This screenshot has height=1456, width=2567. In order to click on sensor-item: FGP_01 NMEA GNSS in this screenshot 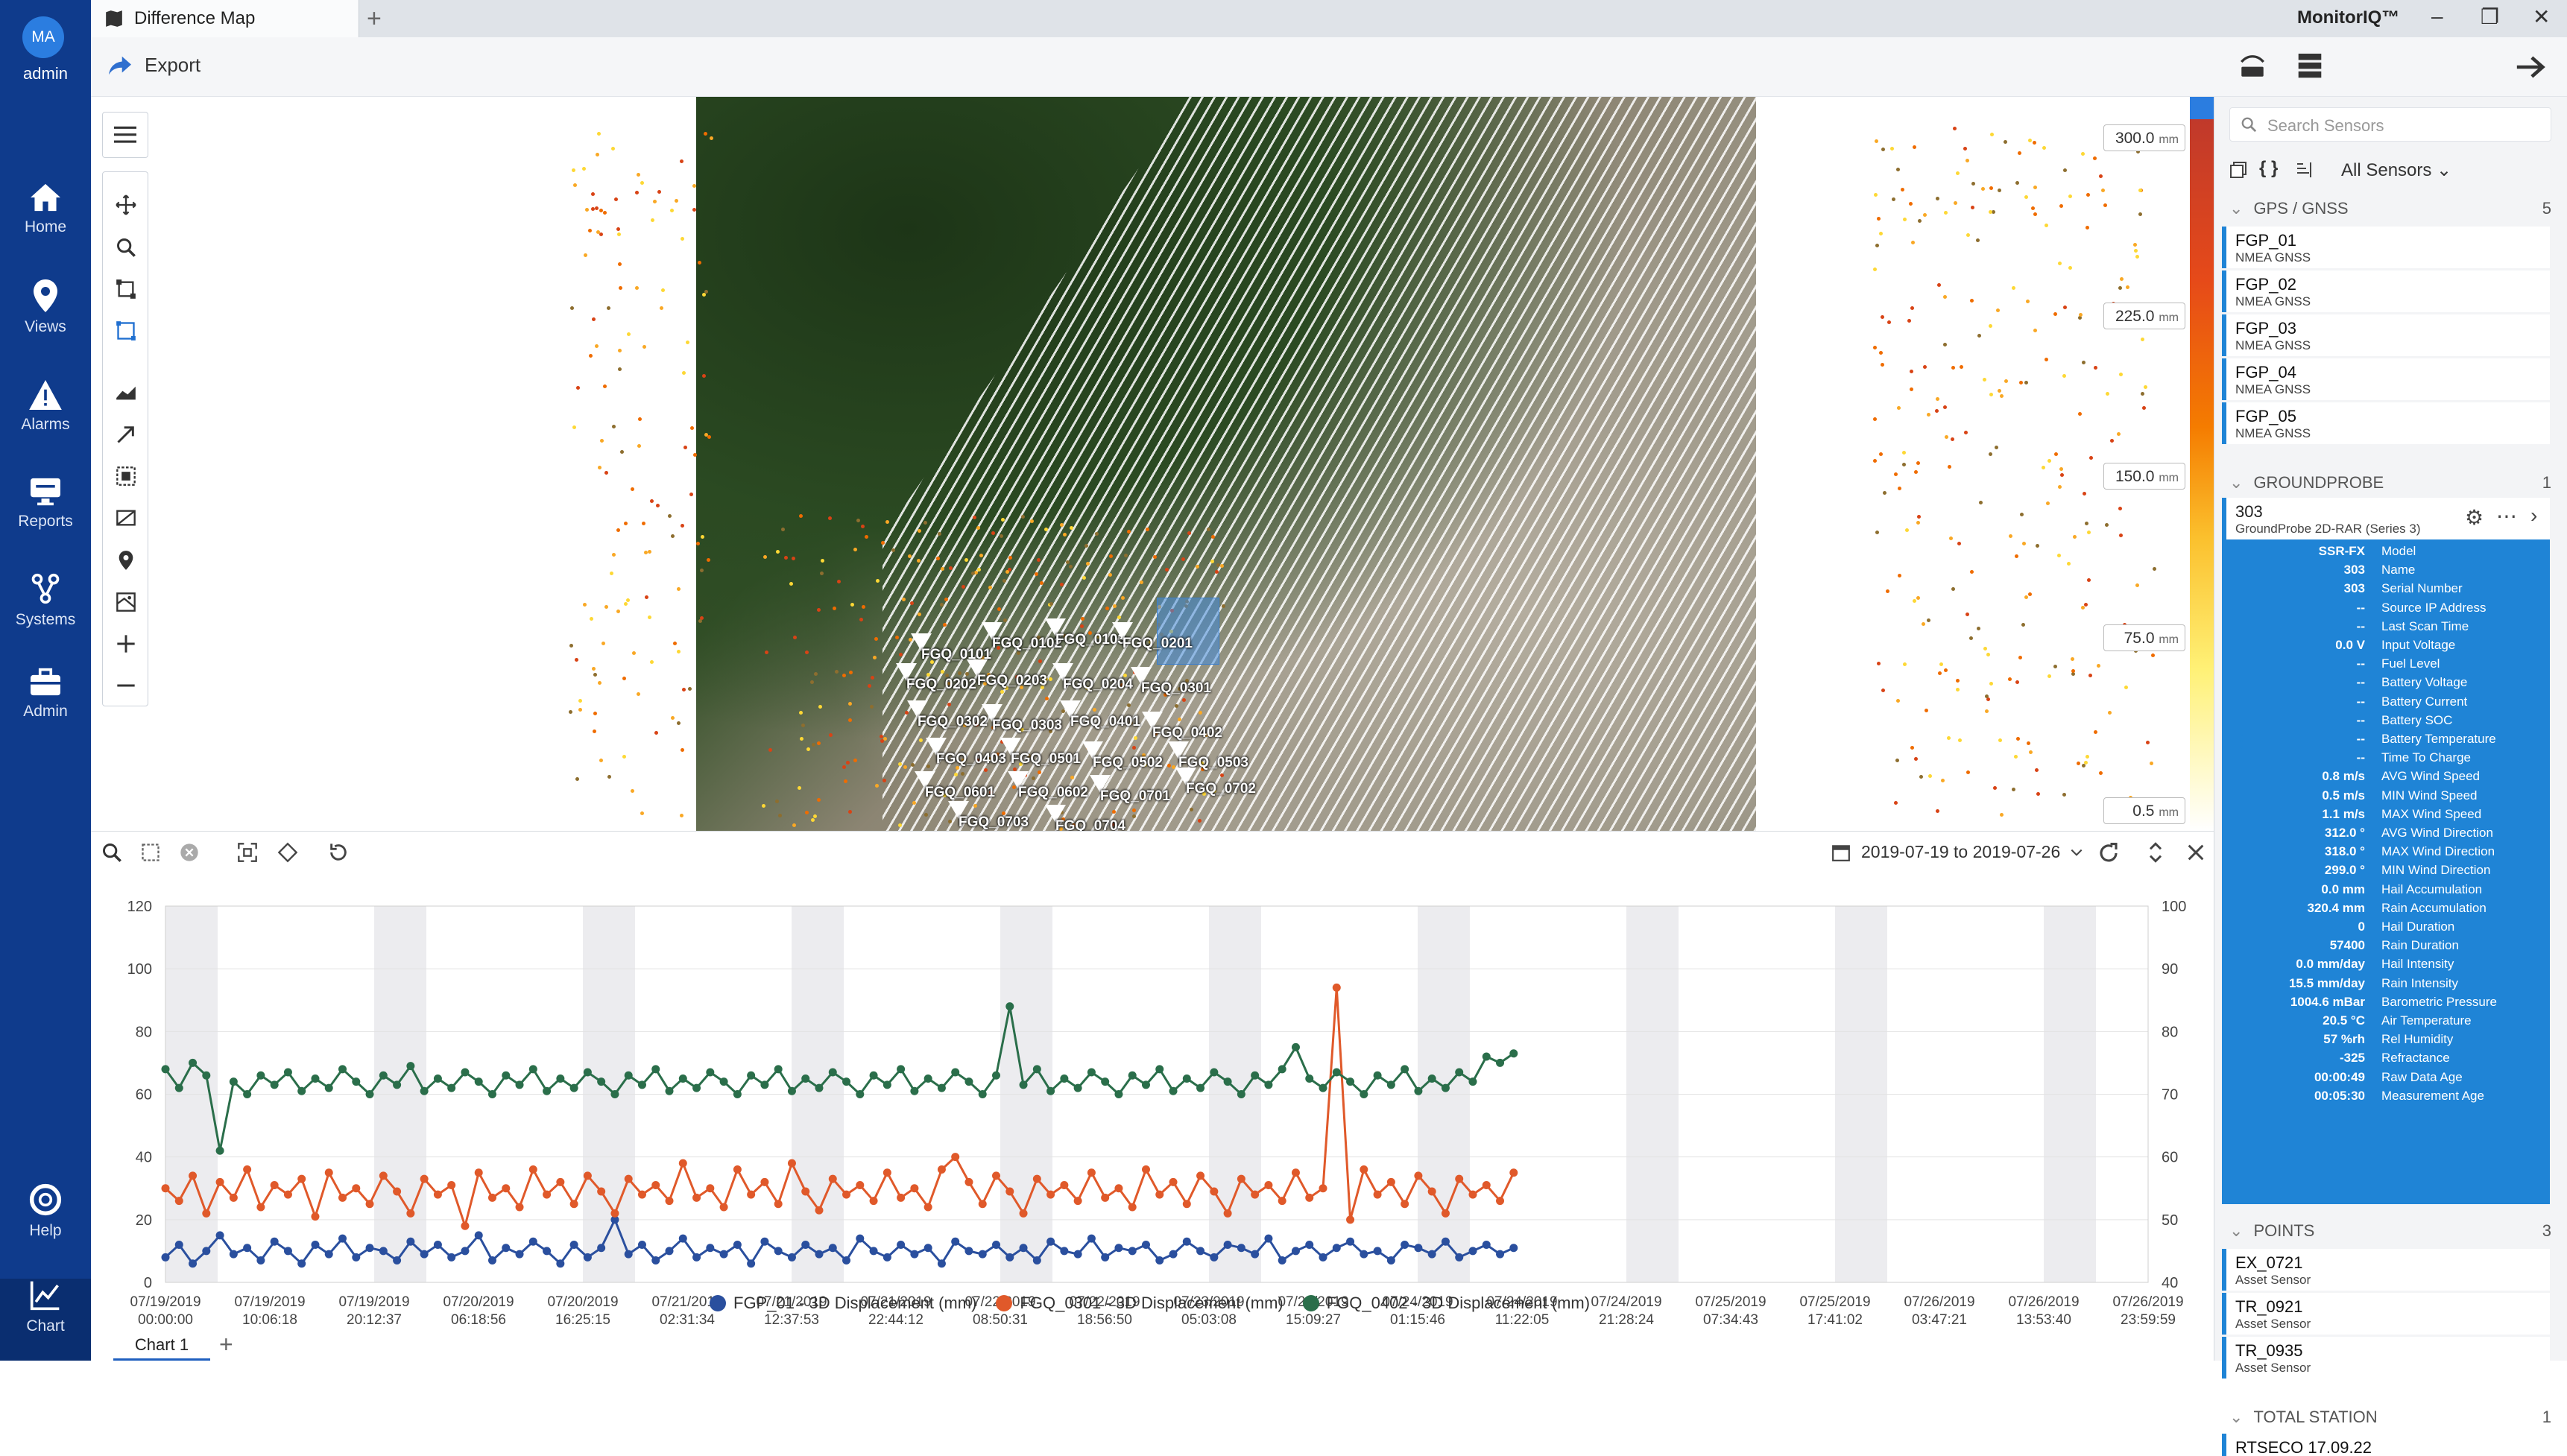, I will do `click(2386, 247)`.